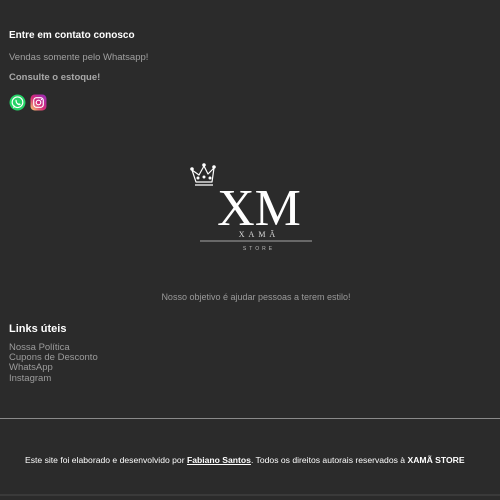 This screenshot has width=500, height=500. What do you see at coordinates (203, 174) in the screenshot?
I see `crown-icon` at bounding box center [203, 174].